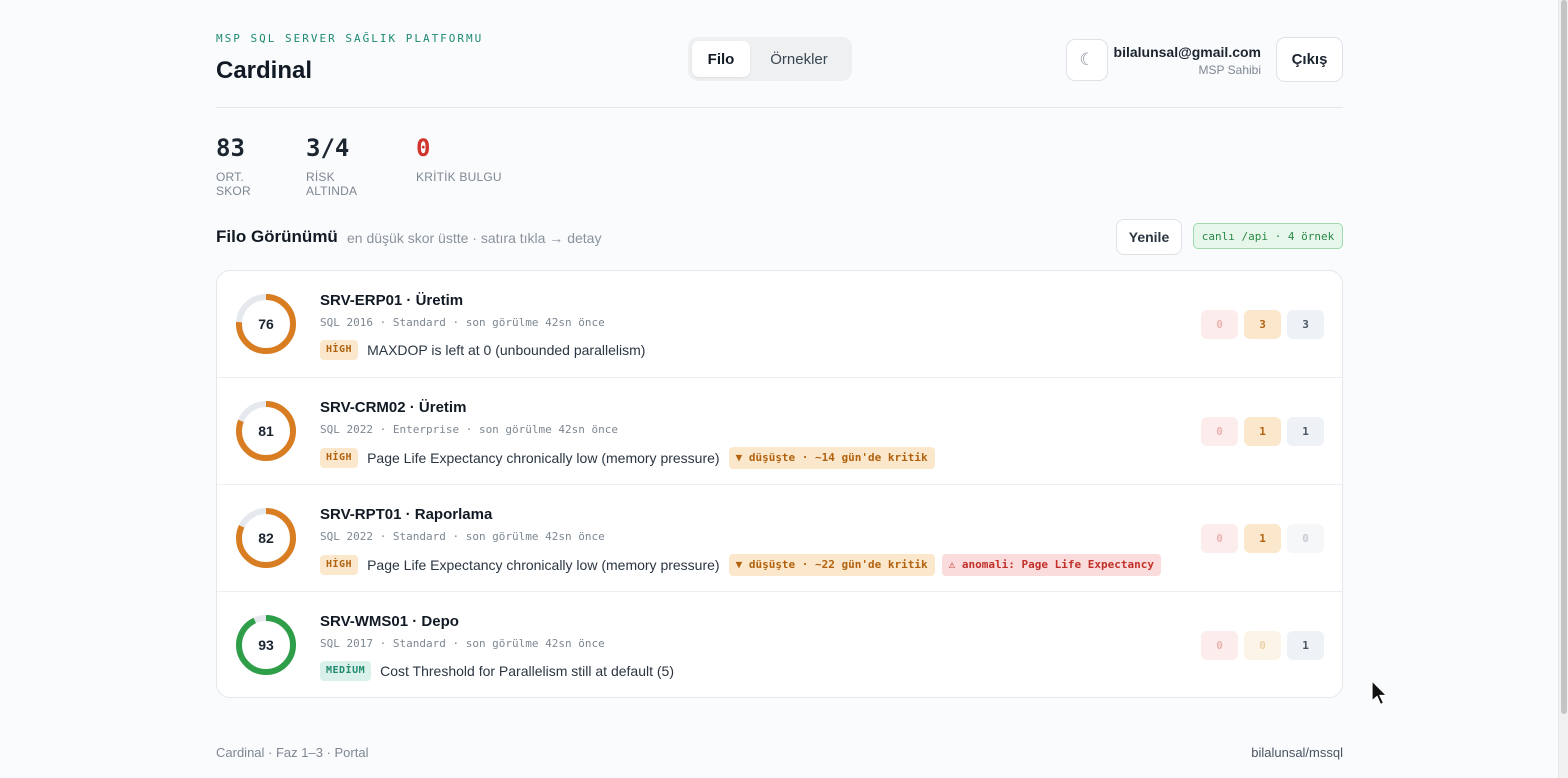  What do you see at coordinates (266, 538) in the screenshot?
I see `score-value: 82` at bounding box center [266, 538].